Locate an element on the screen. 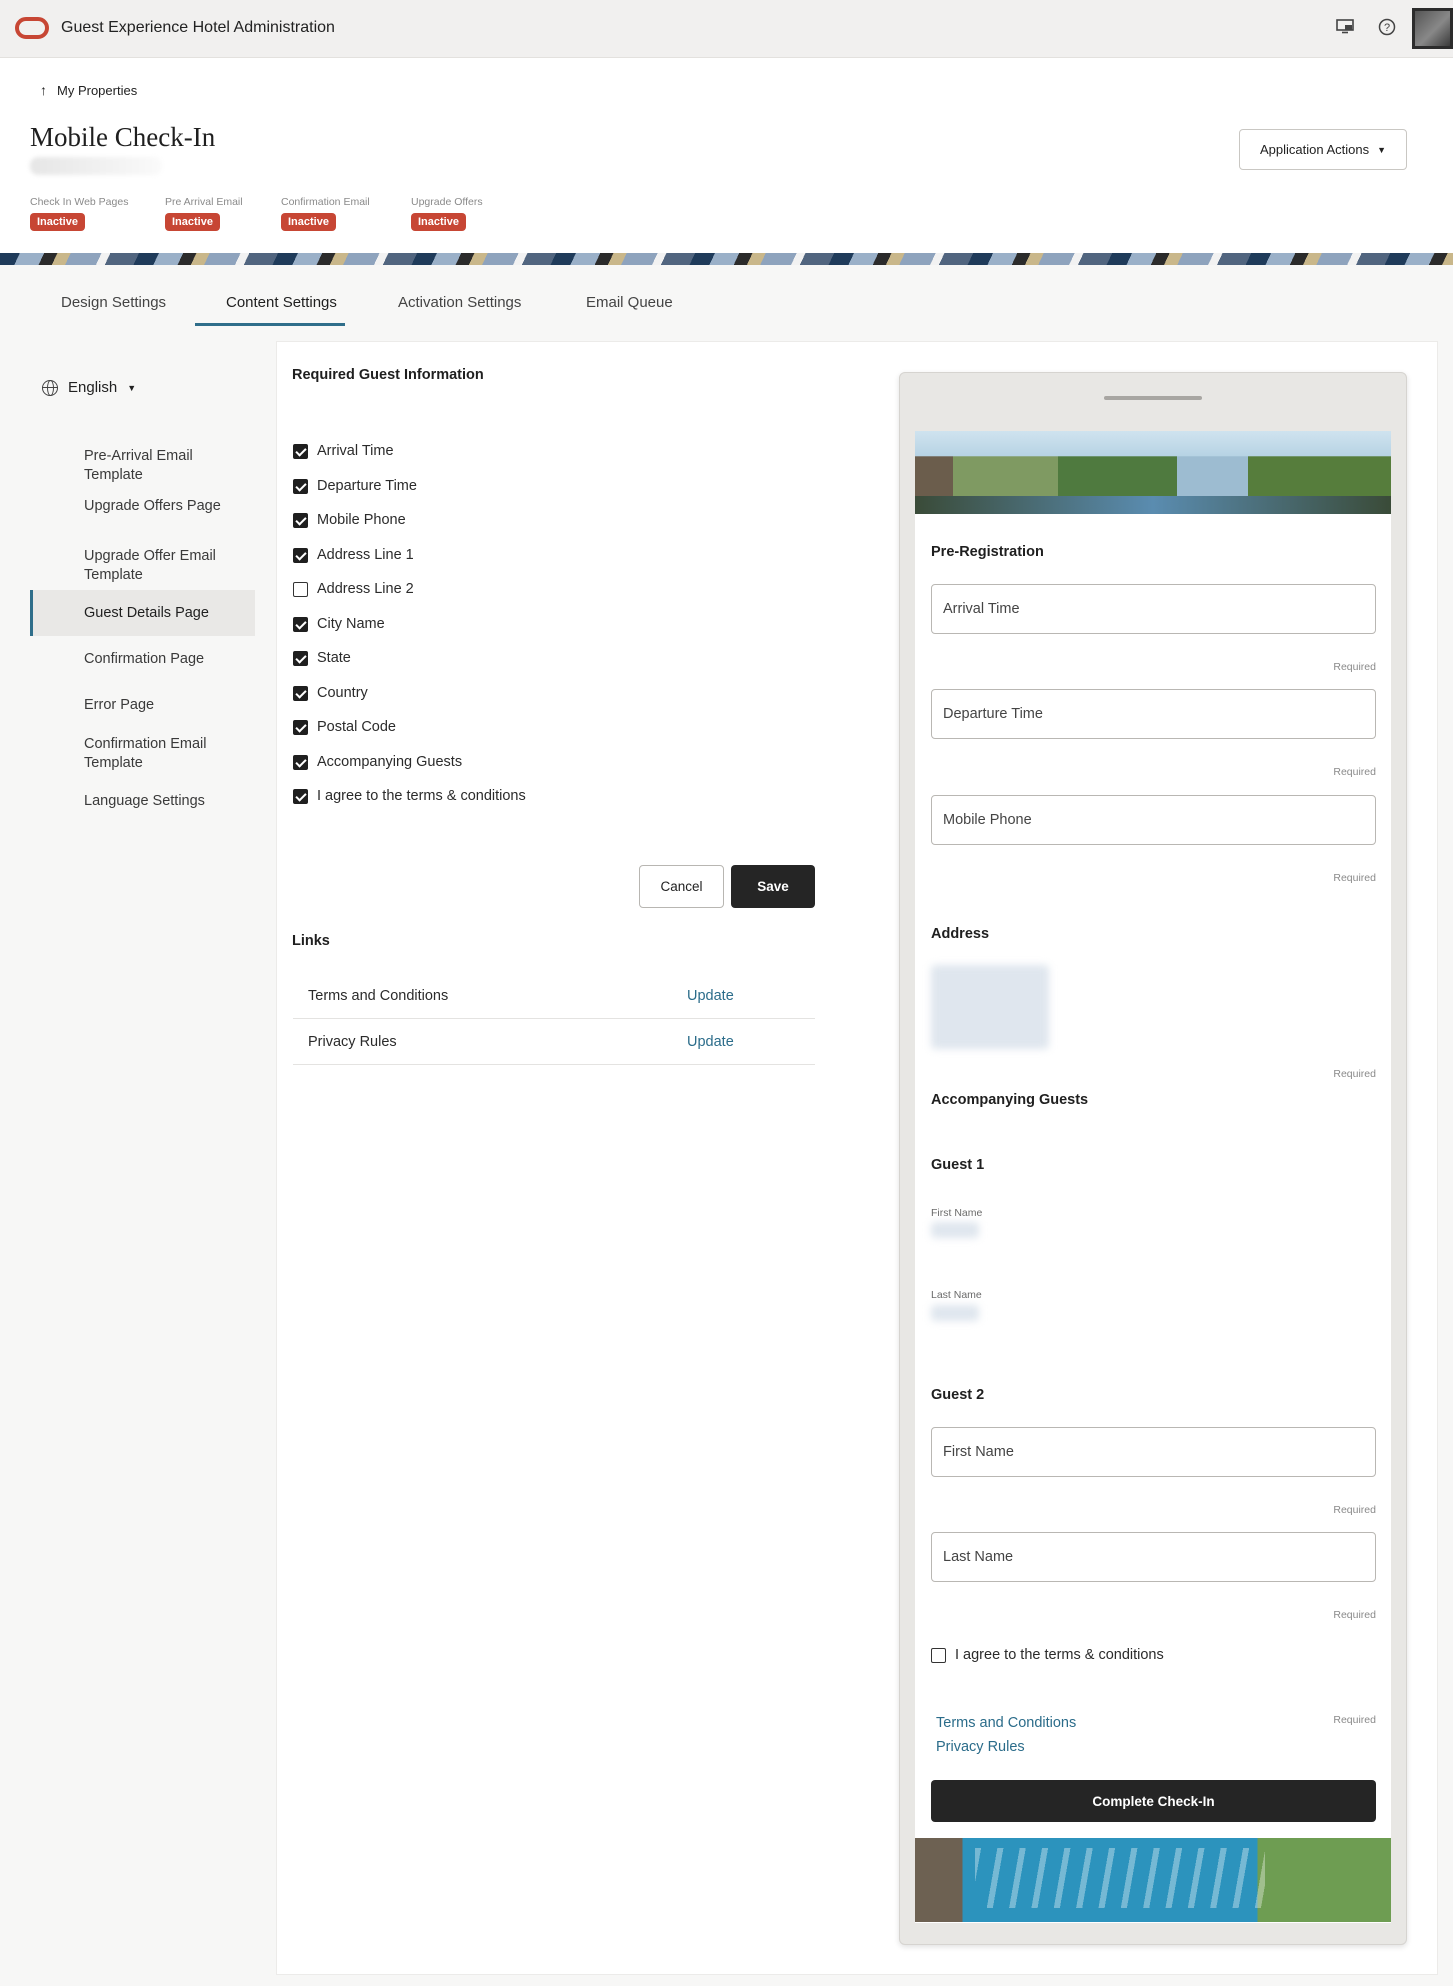 Image resolution: width=1453 pixels, height=1986 pixels. links-title: Links is located at coordinates (311, 941).